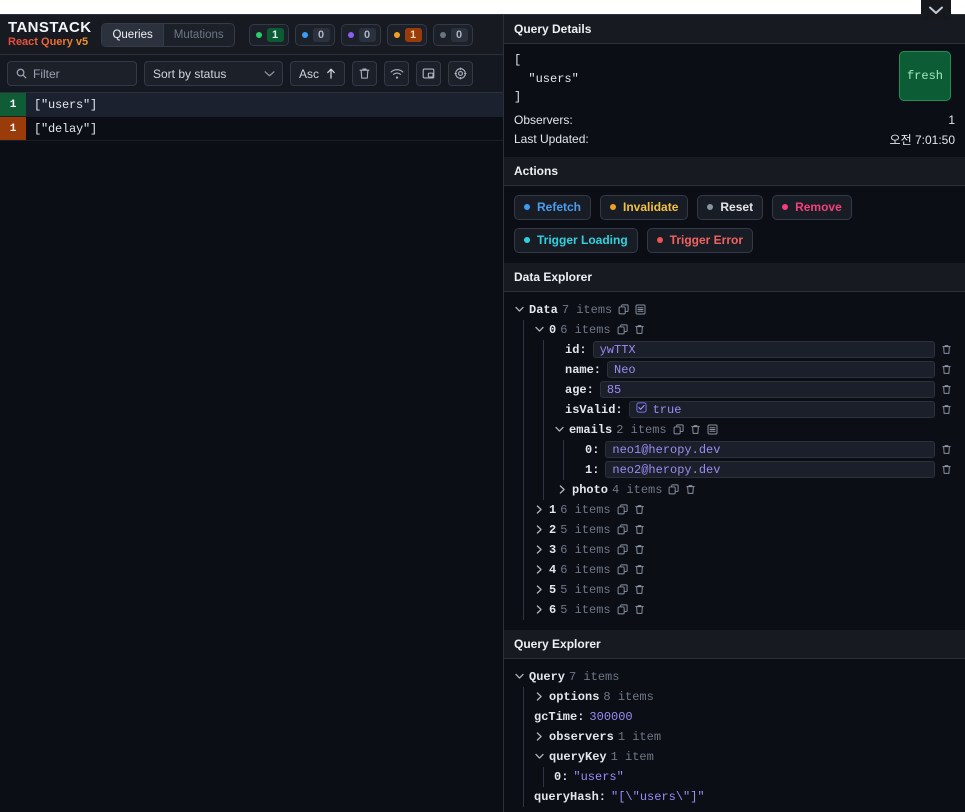  I want to click on actions-row-primary: Refetch Invalidate Reset Remove, so click(734, 207).